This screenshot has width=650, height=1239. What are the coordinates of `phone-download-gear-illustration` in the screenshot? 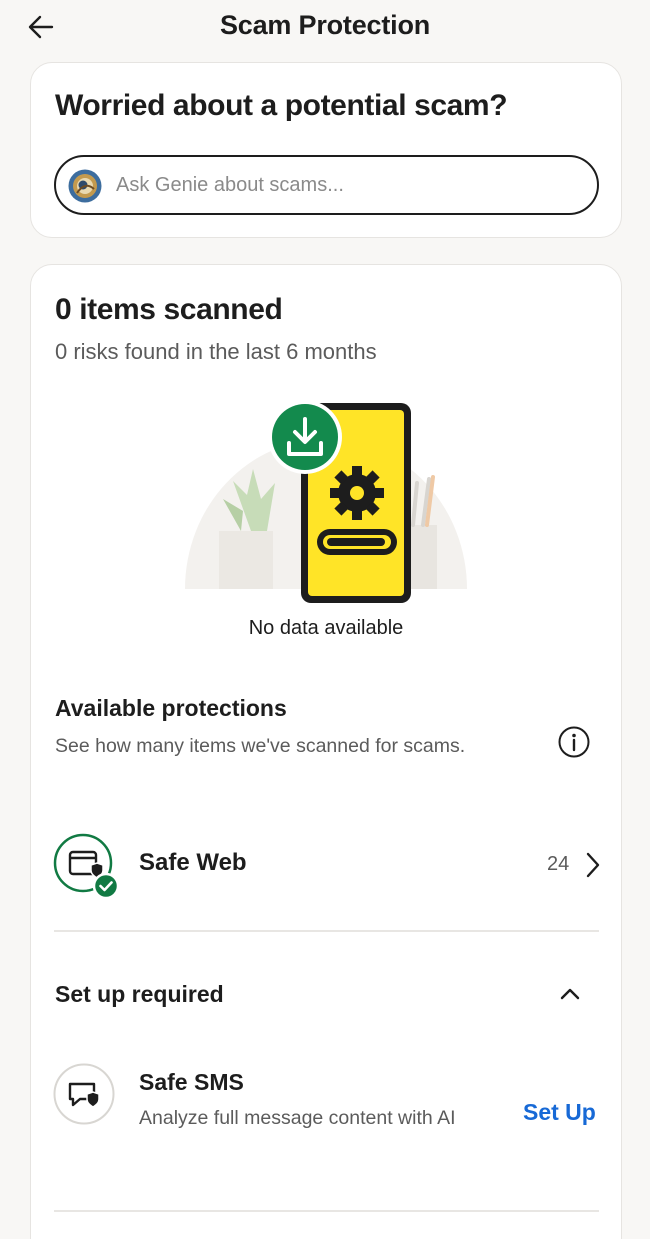 It's located at (326, 501).